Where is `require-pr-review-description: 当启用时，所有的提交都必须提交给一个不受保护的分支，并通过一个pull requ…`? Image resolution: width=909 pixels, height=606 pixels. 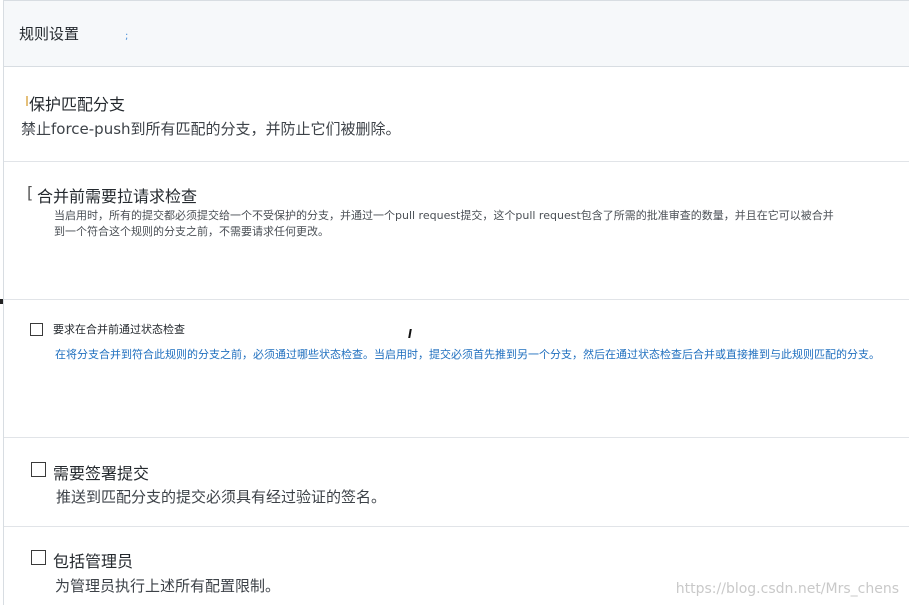 require-pr-review-description: 当启用时，所有的提交都必须提交给一个不受保护的分支，并通过一个pull requ… is located at coordinates (449, 224).